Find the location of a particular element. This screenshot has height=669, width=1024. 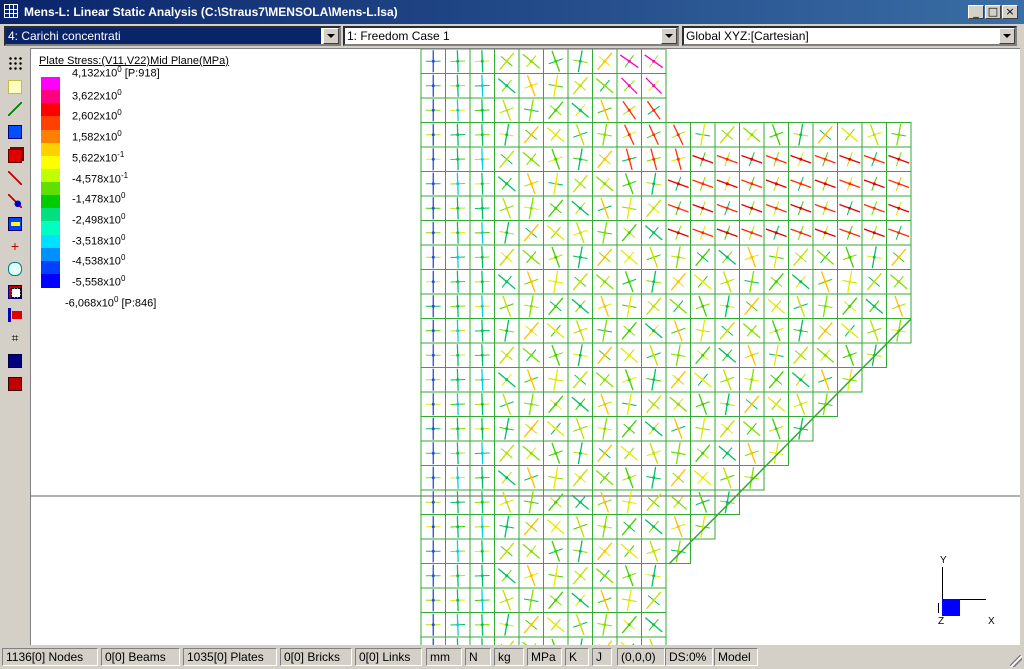

plate-element is located at coordinates (580, 640).